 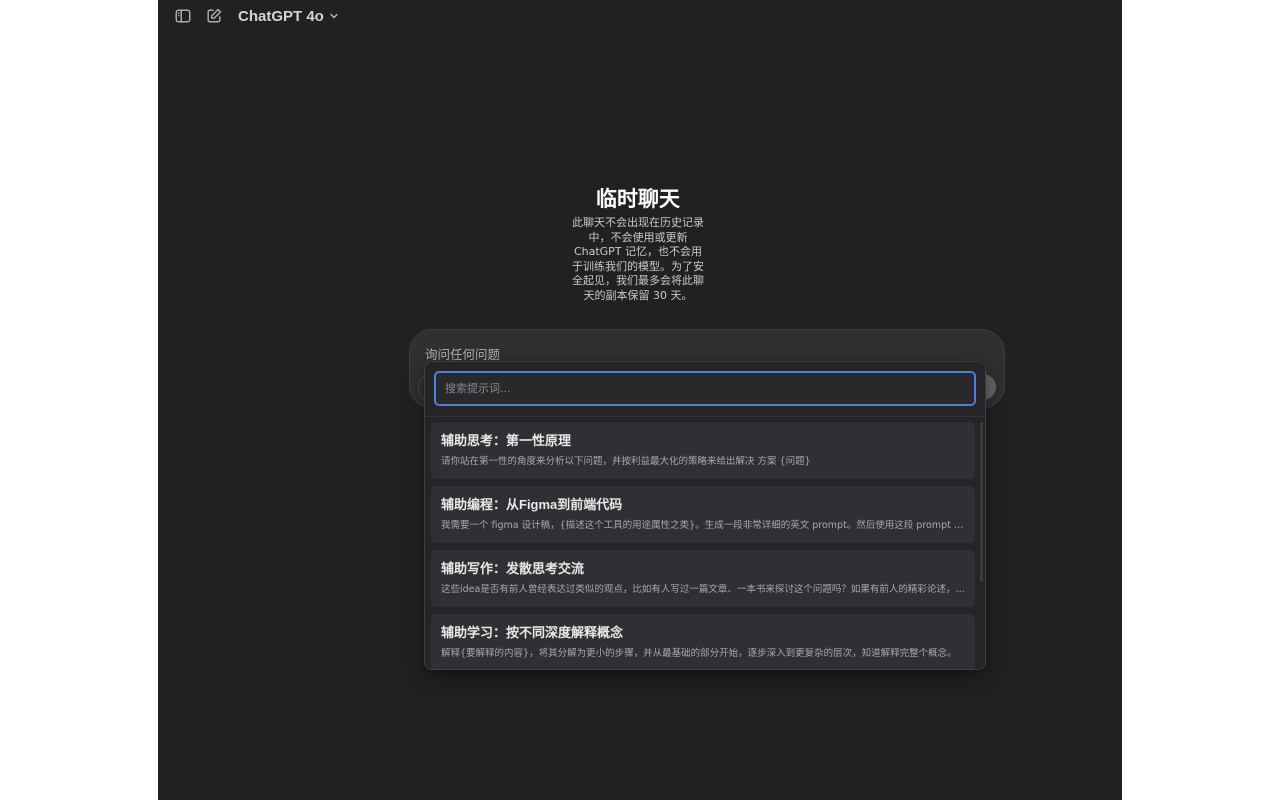 What do you see at coordinates (532, 632) in the screenshot?
I see `prompt-item-title: 辅助学习：按不同深度解释概念` at bounding box center [532, 632].